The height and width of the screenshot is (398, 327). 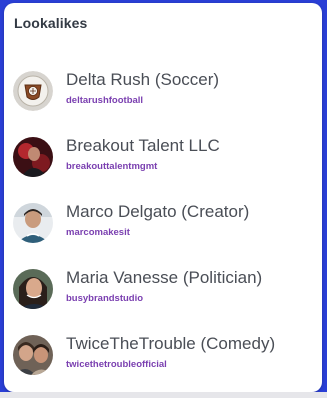 I want to click on soccer-club-logo-avatar, so click(x=33, y=91).